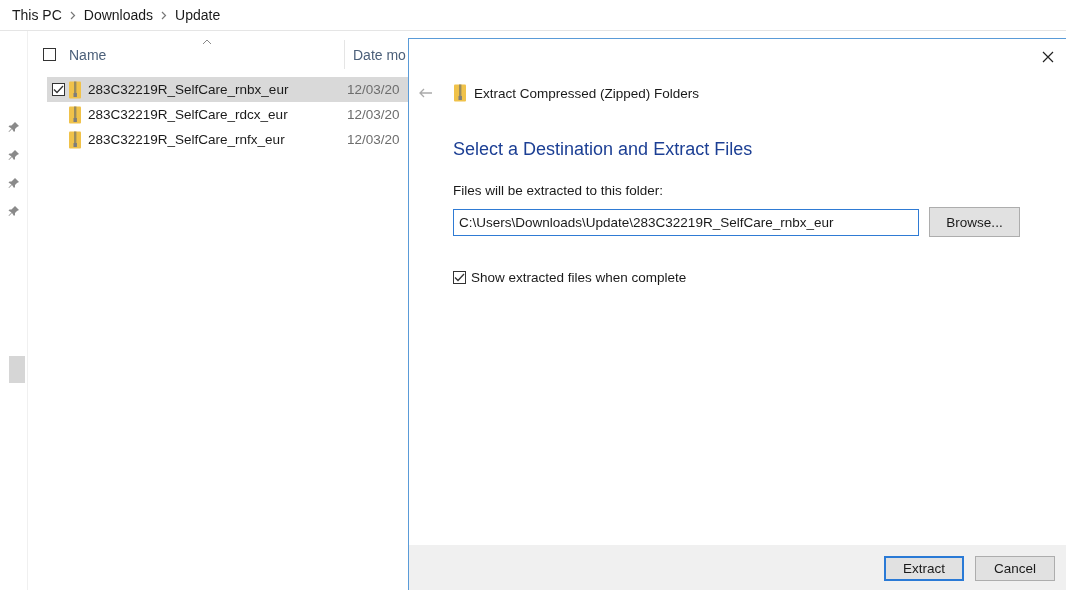  Describe the element at coordinates (207, 42) in the screenshot. I see `sort-caret-icon` at that location.